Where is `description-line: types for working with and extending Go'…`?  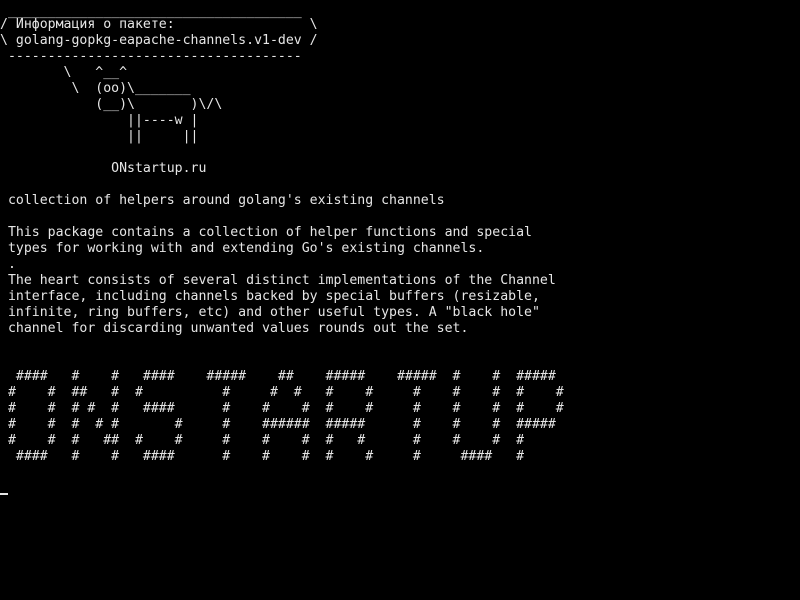
description-line: types for working with and extending Go'… is located at coordinates (242, 248).